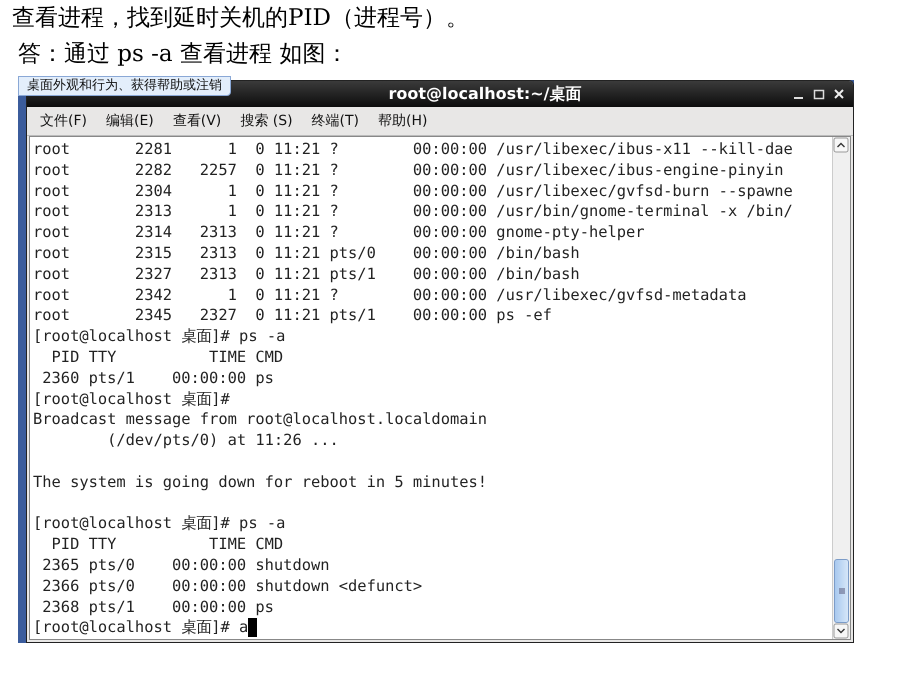  What do you see at coordinates (292, 315) in the screenshot?
I see `terminal-line: root 2345 2327 0 11:21 pts/1 00:00:00 ps -ef` at bounding box center [292, 315].